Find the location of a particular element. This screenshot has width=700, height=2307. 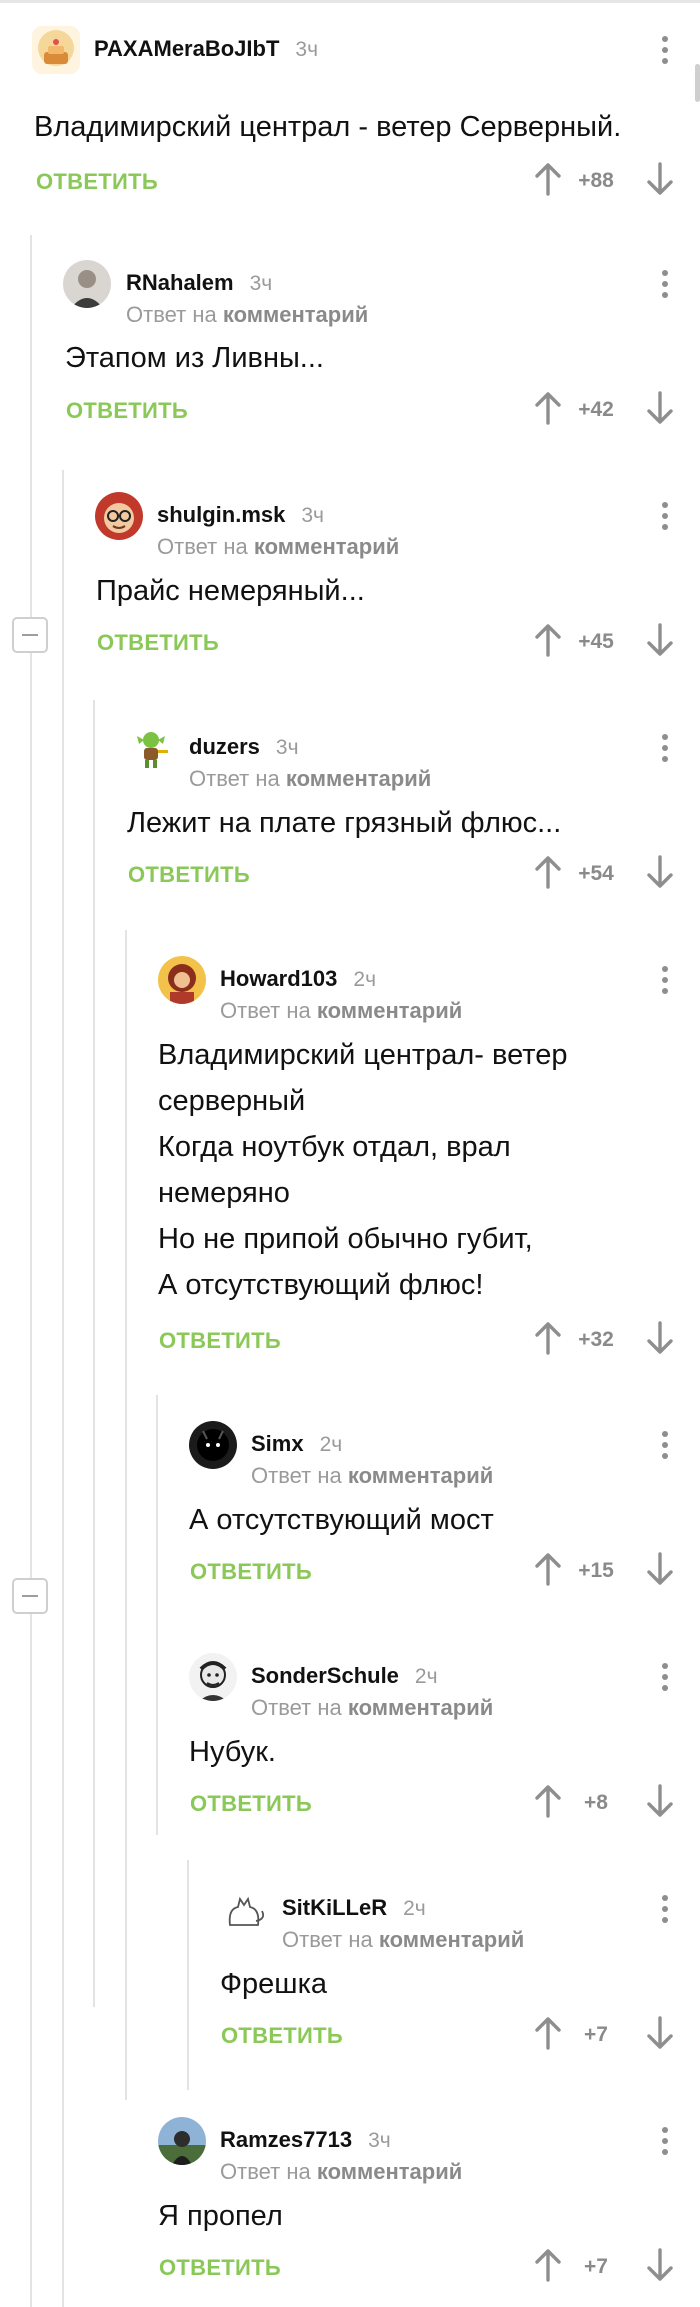

vote-score: +8 is located at coordinates (596, 1802).